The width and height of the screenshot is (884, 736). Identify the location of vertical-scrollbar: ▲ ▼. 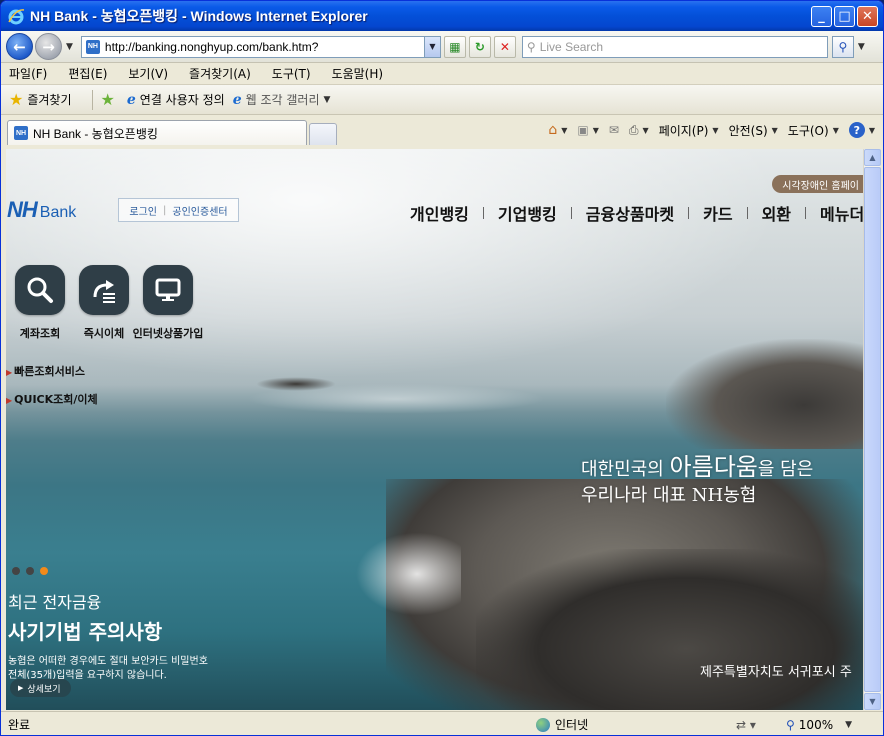
(872, 429).